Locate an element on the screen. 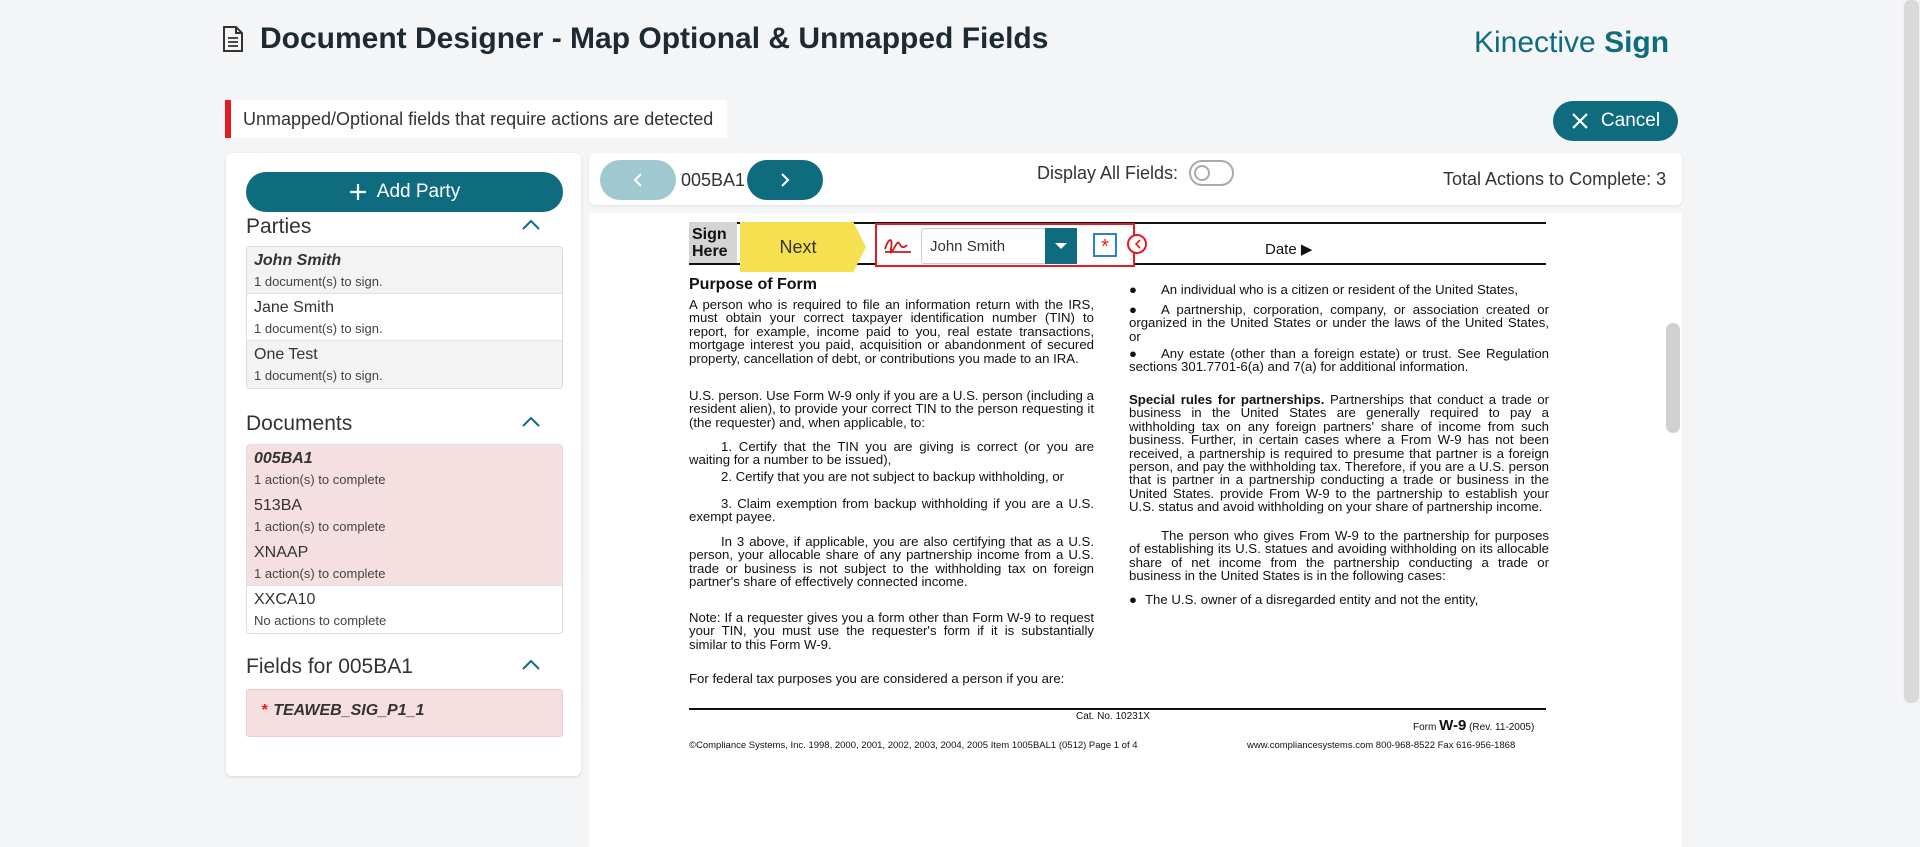  collapse-field-button is located at coordinates (1137, 244).